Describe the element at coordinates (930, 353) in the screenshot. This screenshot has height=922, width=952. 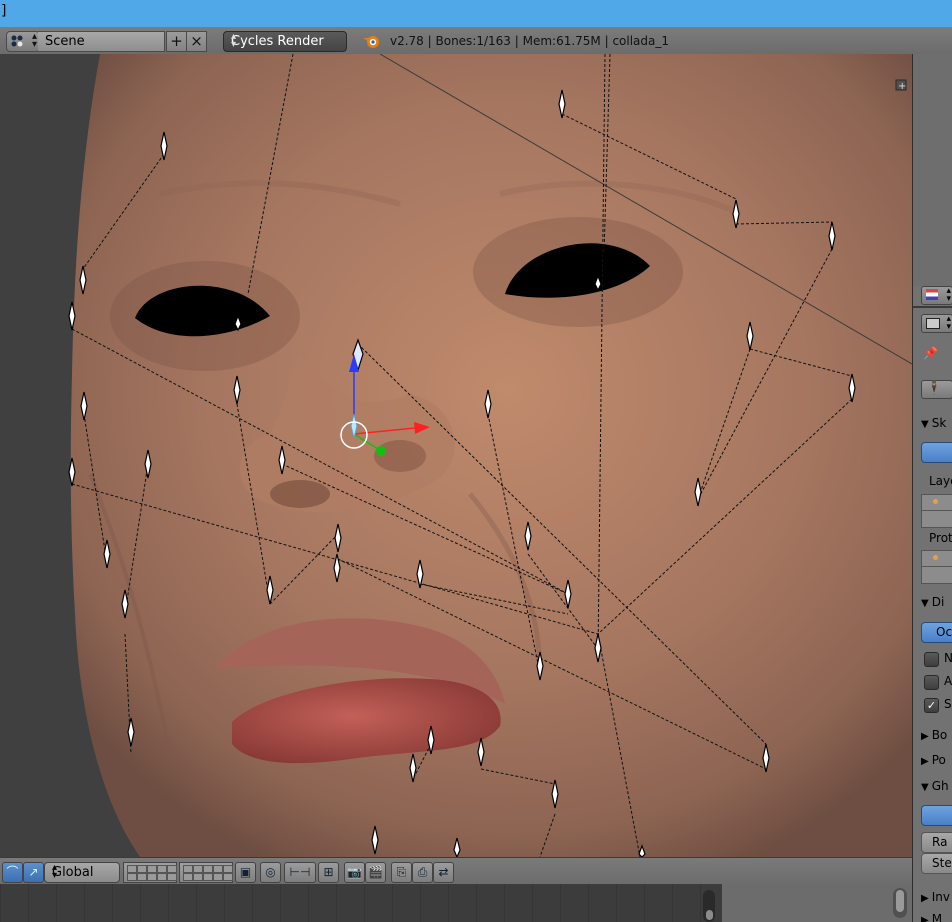
I see `pin-icon: 📌` at that location.